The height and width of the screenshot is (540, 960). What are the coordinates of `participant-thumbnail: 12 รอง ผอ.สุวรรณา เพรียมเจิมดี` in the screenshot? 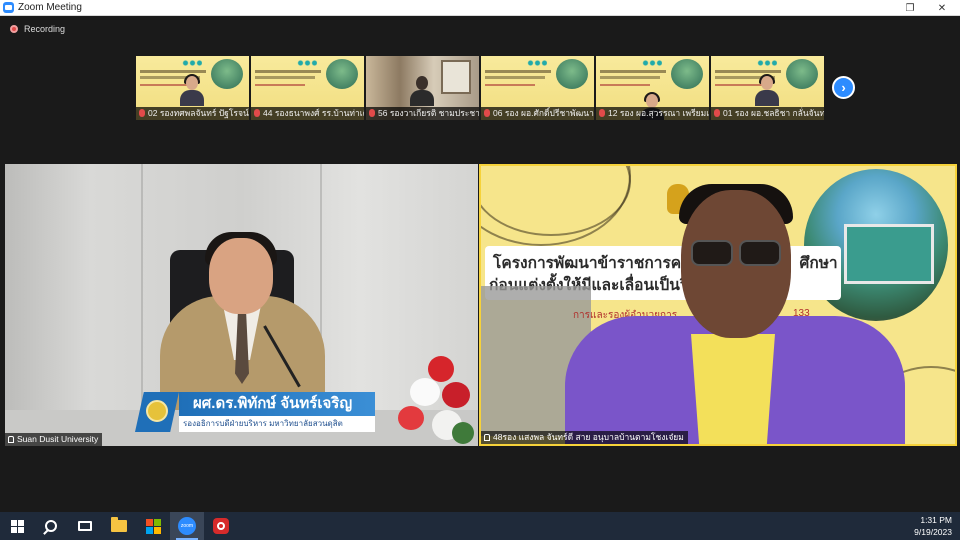 It's located at (652, 88).